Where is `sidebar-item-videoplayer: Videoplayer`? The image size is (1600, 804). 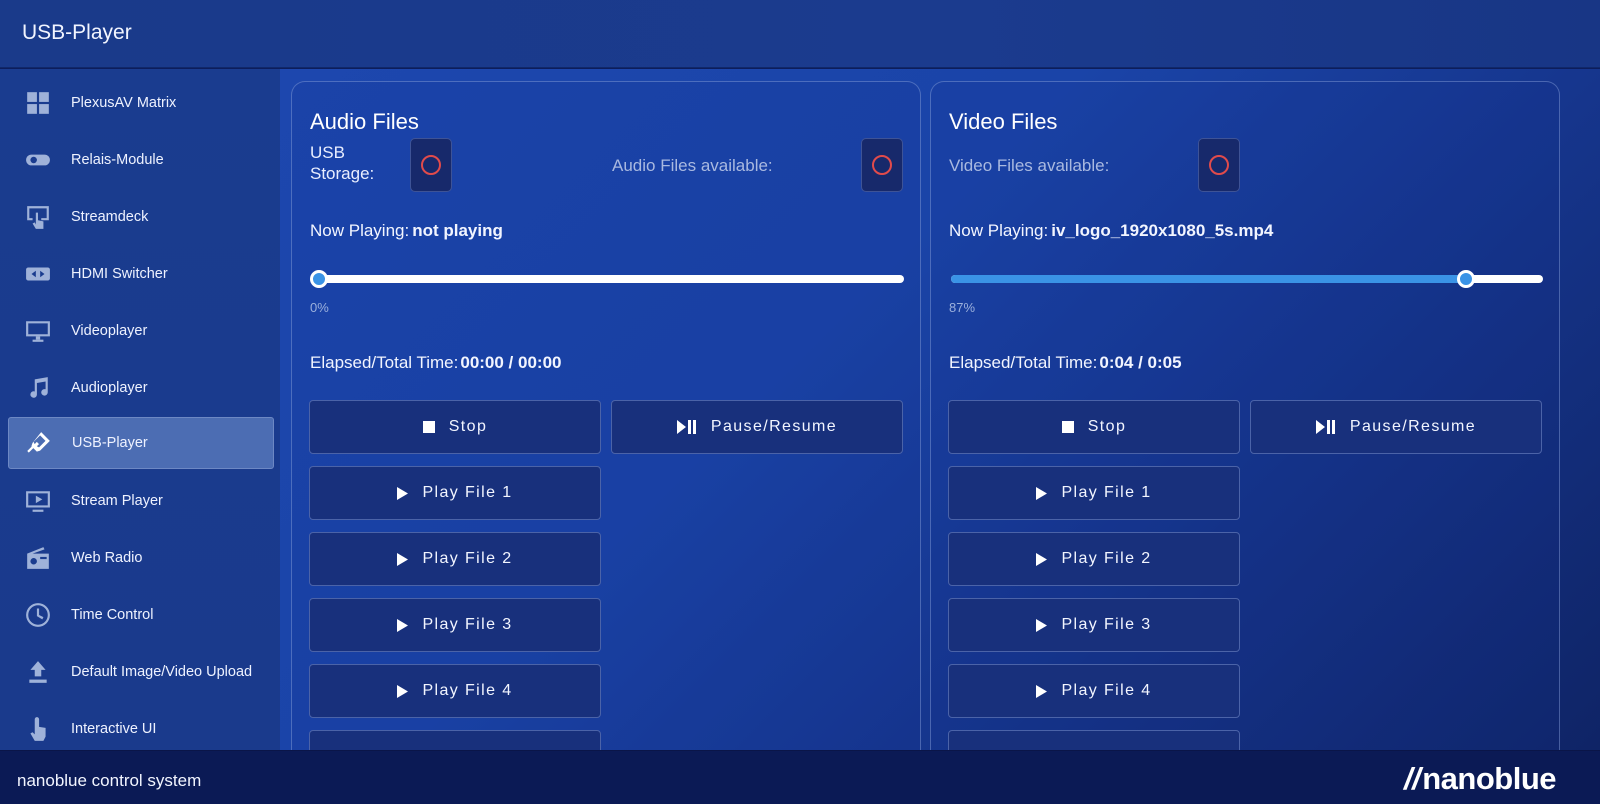 sidebar-item-videoplayer: Videoplayer is located at coordinates (141, 331).